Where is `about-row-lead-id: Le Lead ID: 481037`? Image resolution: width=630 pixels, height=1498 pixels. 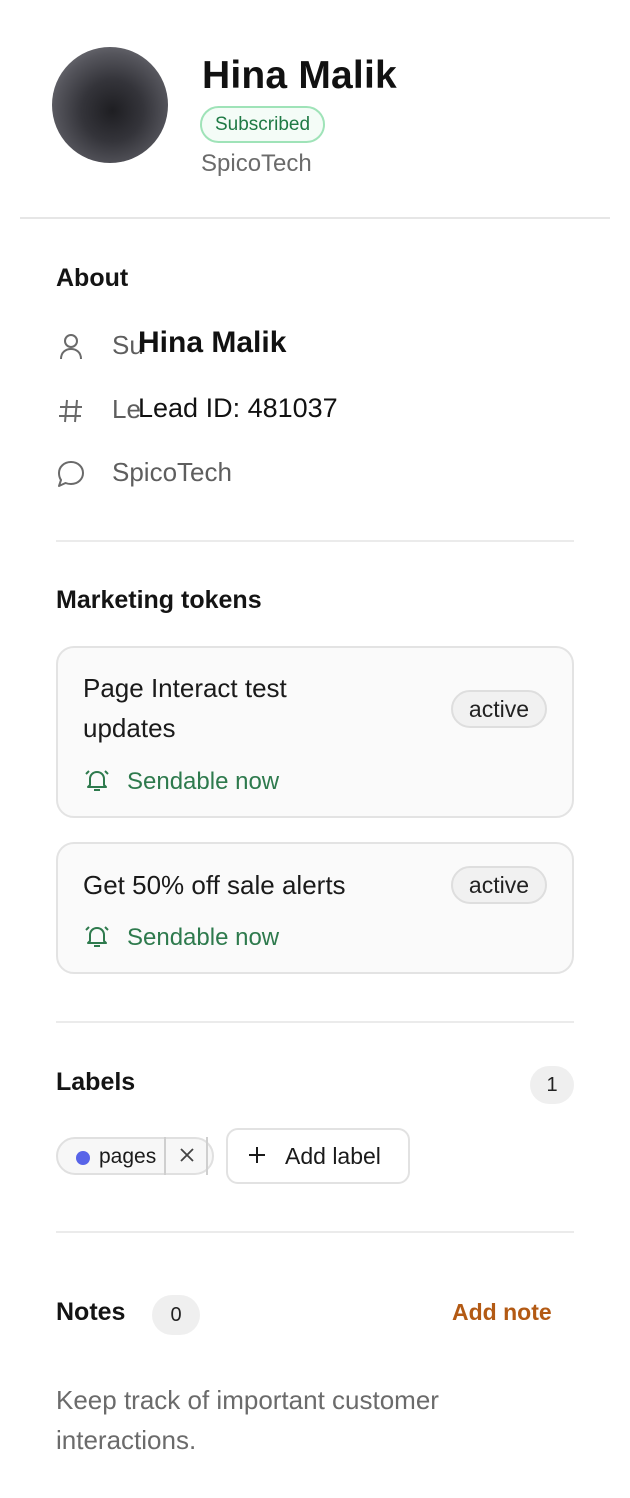
about-row-lead-id: Le Lead ID: 481037 is located at coordinates (315, 410).